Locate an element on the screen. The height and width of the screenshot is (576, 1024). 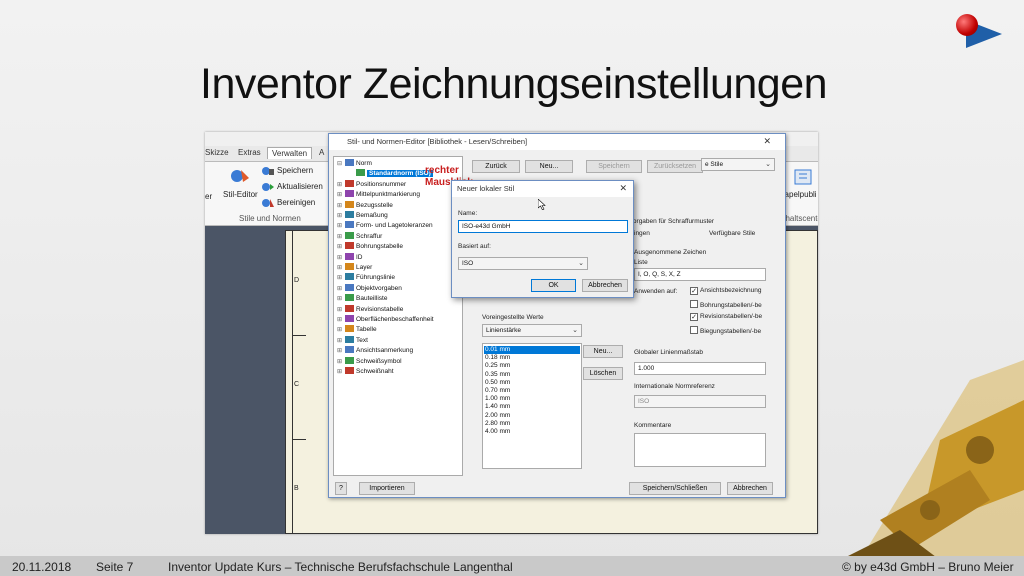
name-label: Name: is located at coordinates (468, 213).